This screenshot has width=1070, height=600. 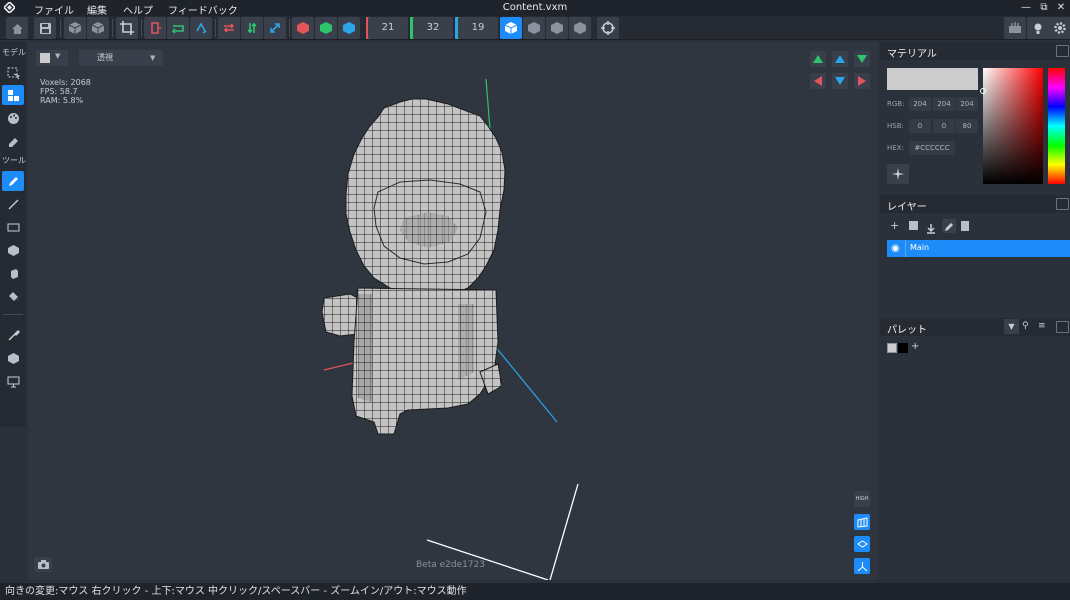 What do you see at coordinates (13, 227) in the screenshot?
I see `rectangle-tool-button` at bounding box center [13, 227].